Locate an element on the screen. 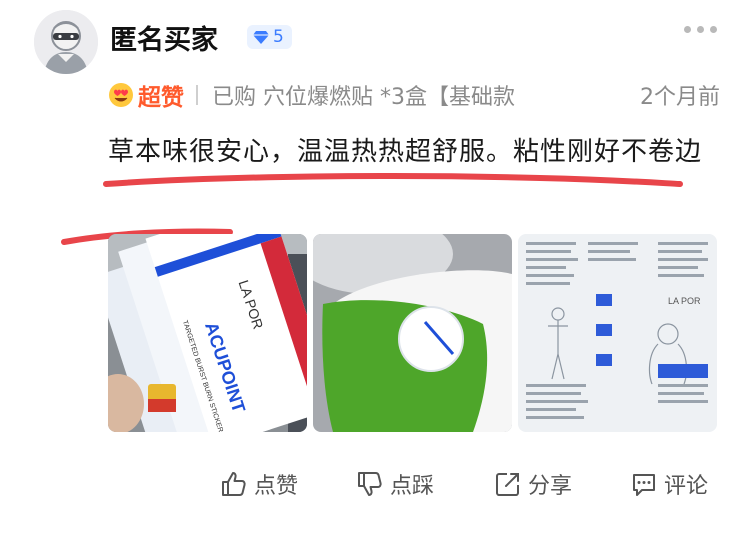 The height and width of the screenshot is (546, 750). user-level-value: 5 is located at coordinates (278, 37).